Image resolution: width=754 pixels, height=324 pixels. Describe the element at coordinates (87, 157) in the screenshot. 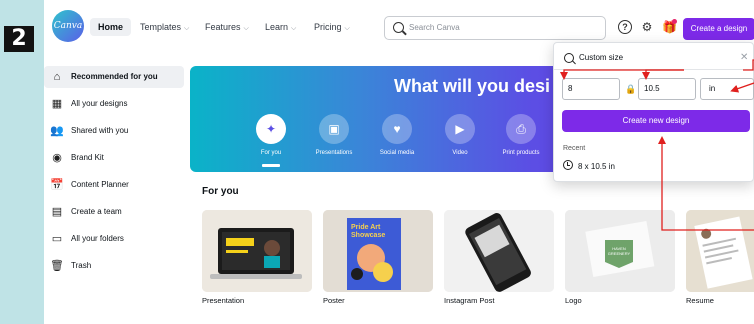

I see `sidebar-item-label: Brand Kit` at that location.